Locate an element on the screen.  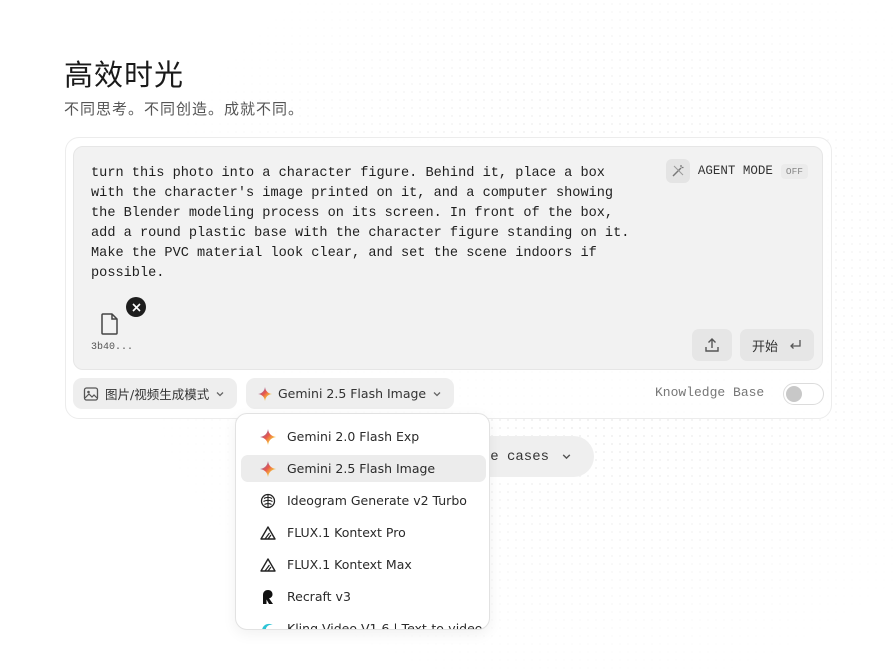
model-option-label: Gemini 2.5 Flash Image is located at coordinates (361, 468).